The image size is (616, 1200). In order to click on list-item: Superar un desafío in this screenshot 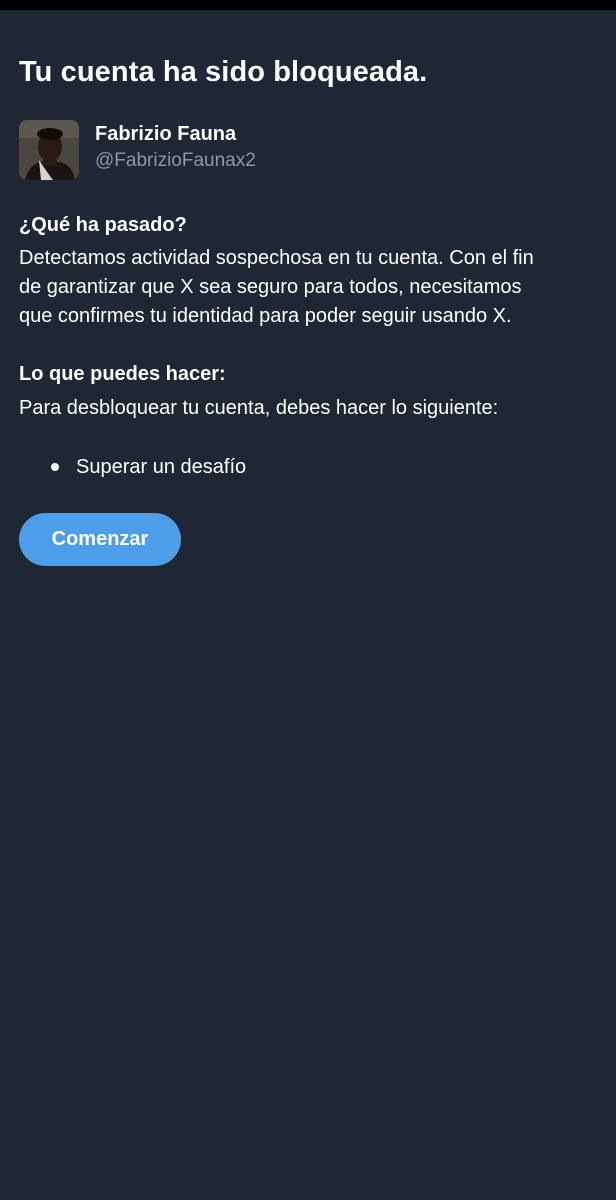, I will do `click(132, 467)`.